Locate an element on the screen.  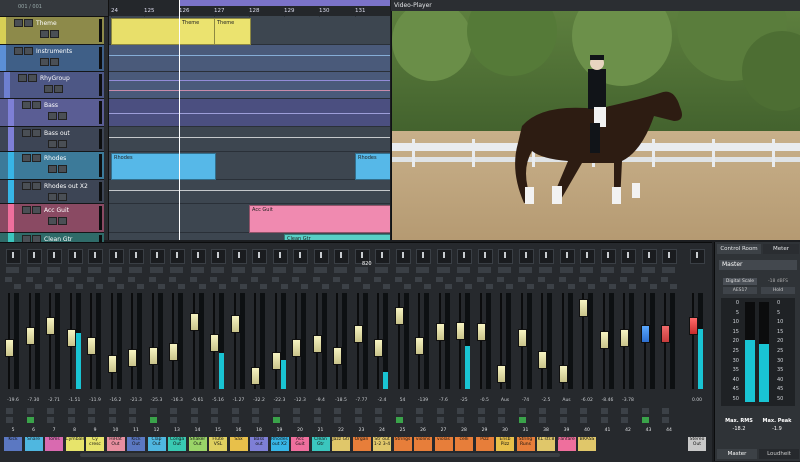
channel-name: Fanfare is located at coordinates (566, 444).